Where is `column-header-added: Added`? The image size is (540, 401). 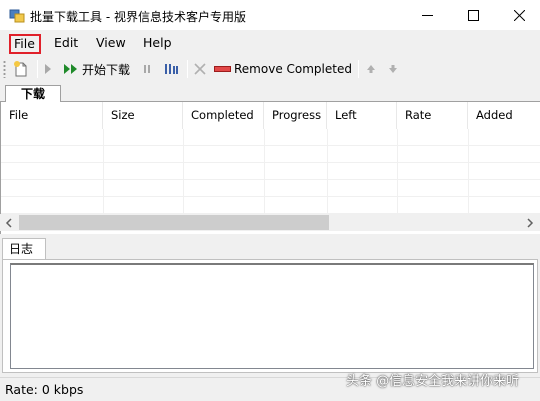
column-header-added: Added is located at coordinates (504, 115).